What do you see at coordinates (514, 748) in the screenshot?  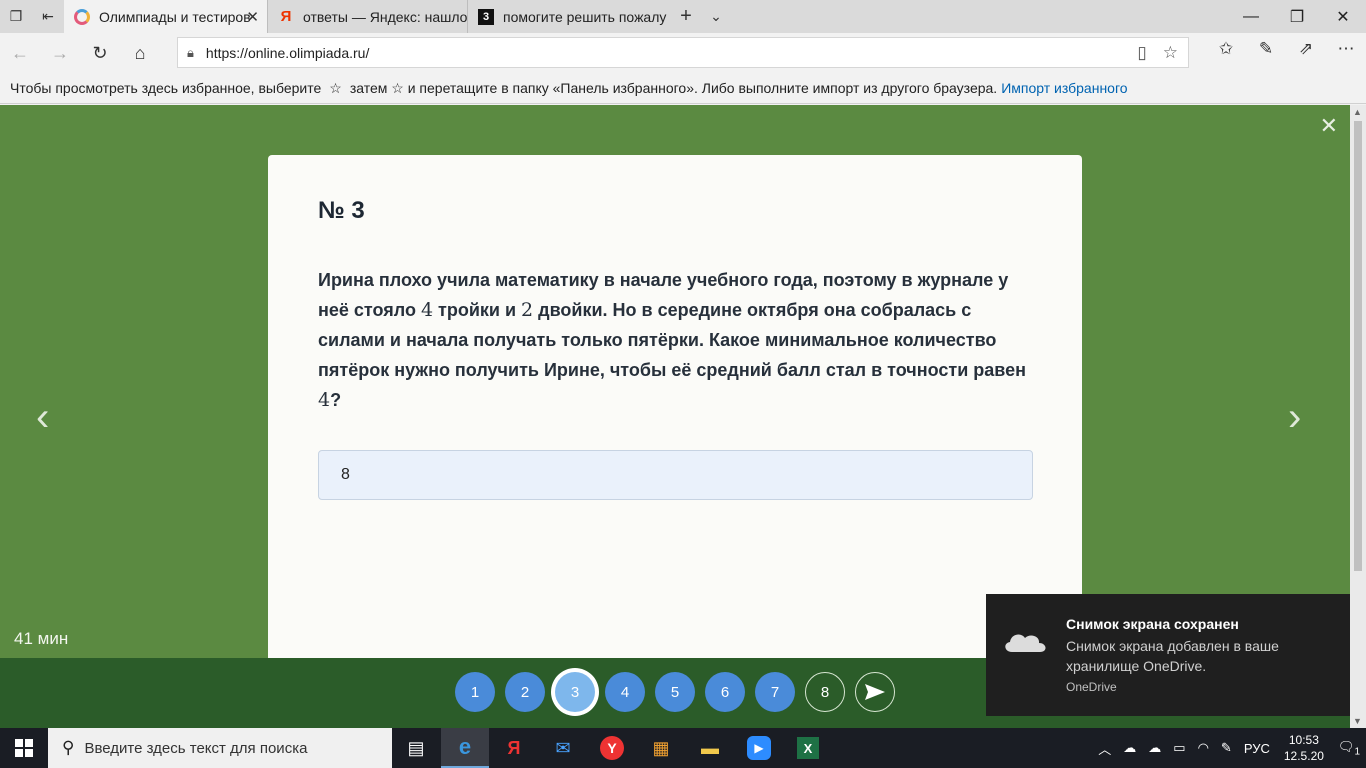 I see `yandex-browser-app-icon: Я` at bounding box center [514, 748].